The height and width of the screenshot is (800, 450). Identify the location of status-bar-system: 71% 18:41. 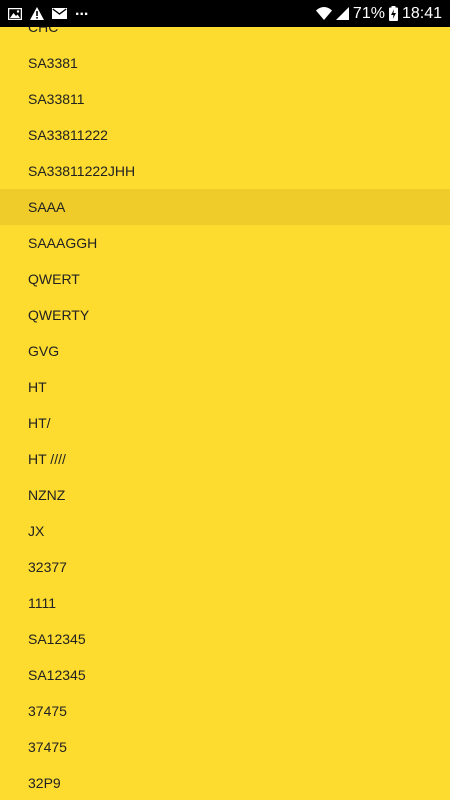
(378, 13).